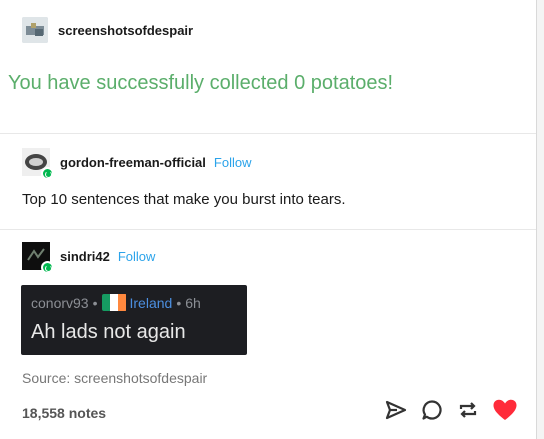 Image resolution: width=544 pixels, height=439 pixels. Describe the element at coordinates (505, 410) in the screenshot. I see `like-icon` at that location.